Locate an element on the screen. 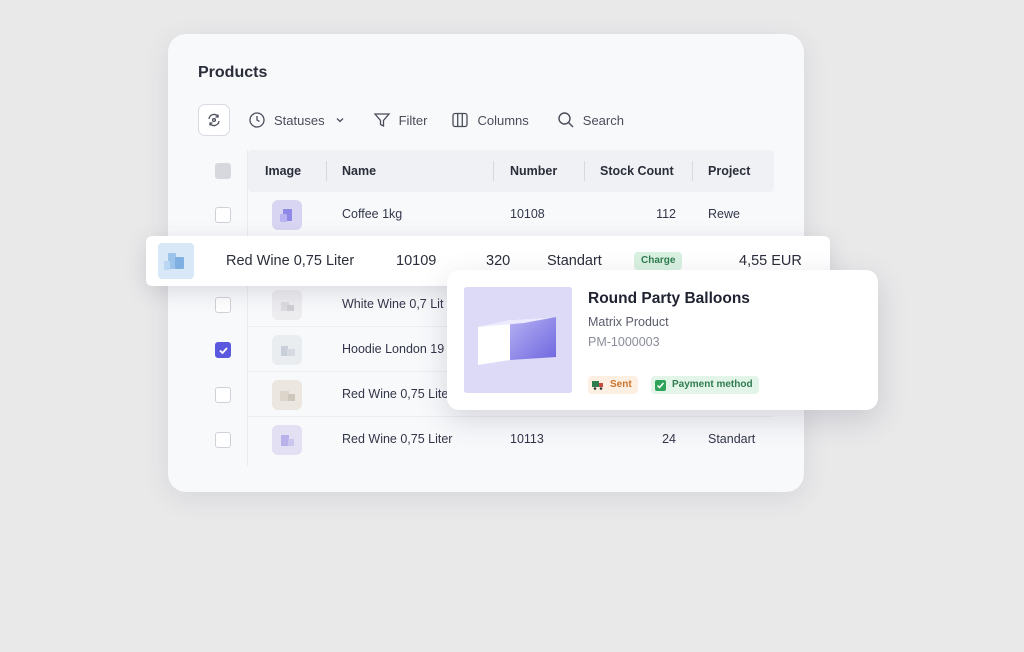 Image resolution: width=1024 pixels, height=652 pixels. column-header-project: Project is located at coordinates (729, 171).